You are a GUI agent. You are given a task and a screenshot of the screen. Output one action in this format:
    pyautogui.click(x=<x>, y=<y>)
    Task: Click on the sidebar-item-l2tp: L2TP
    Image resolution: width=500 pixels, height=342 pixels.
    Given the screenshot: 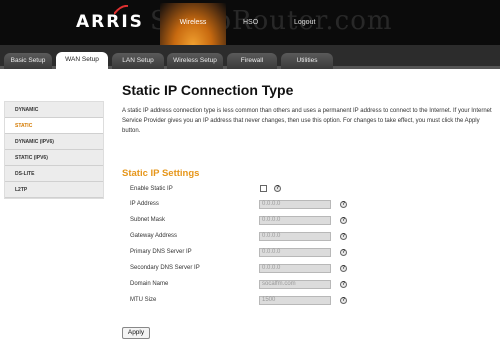 What is the action you would take?
    pyautogui.click(x=54, y=190)
    